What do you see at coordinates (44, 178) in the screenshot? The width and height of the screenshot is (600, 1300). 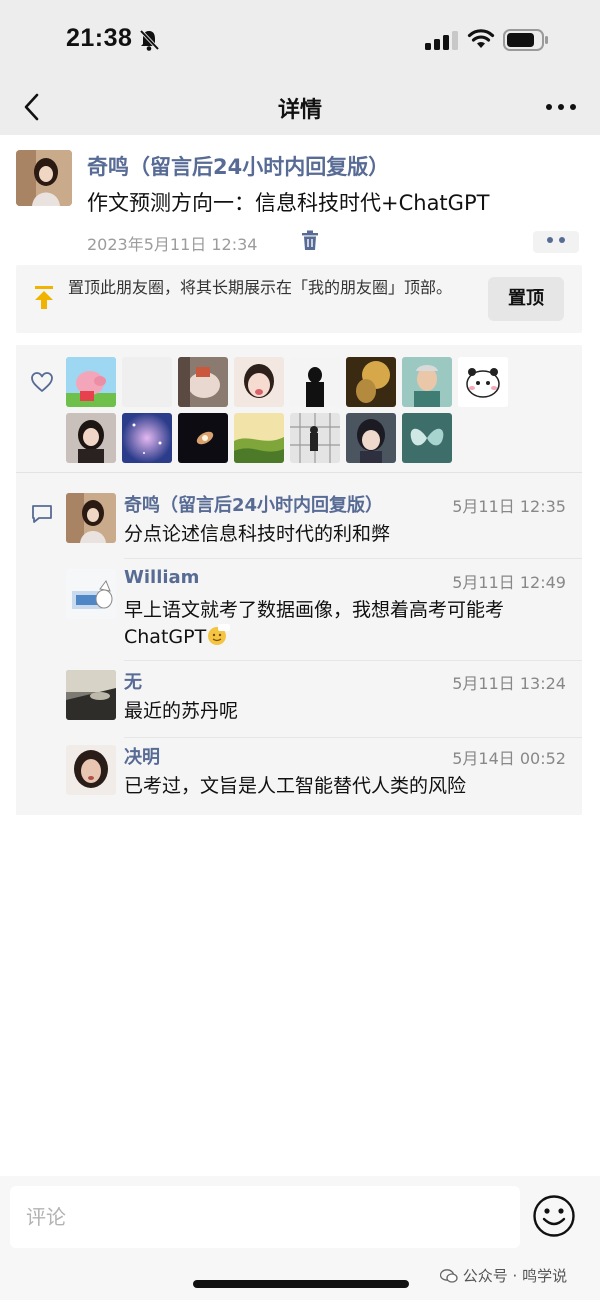 I see `post-author-avatar` at bounding box center [44, 178].